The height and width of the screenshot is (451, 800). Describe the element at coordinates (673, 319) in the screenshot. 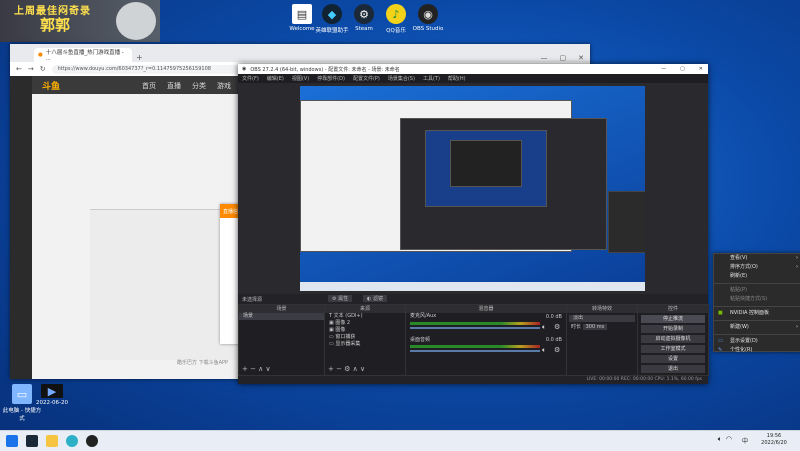

I see `stop-streaming-button: 停止推流` at that location.